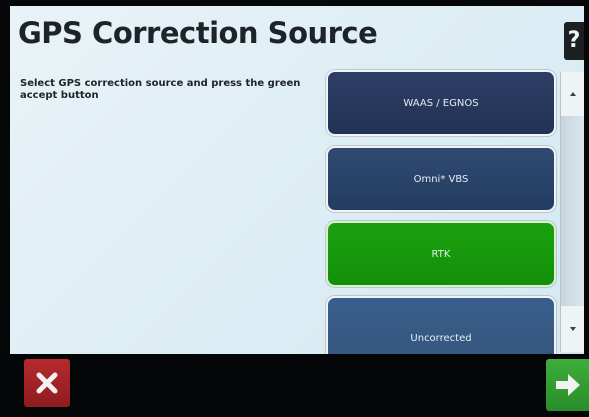 This screenshot has width=589, height=417. I want to click on source-option-label: RTK, so click(441, 254).